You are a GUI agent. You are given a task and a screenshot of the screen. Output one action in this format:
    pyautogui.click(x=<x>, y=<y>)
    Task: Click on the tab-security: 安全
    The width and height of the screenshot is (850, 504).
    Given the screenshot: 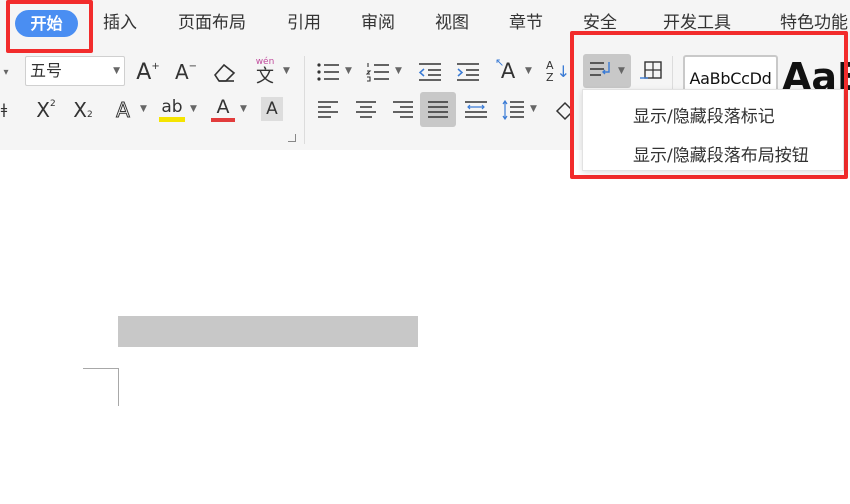 What is the action you would take?
    pyautogui.click(x=600, y=23)
    